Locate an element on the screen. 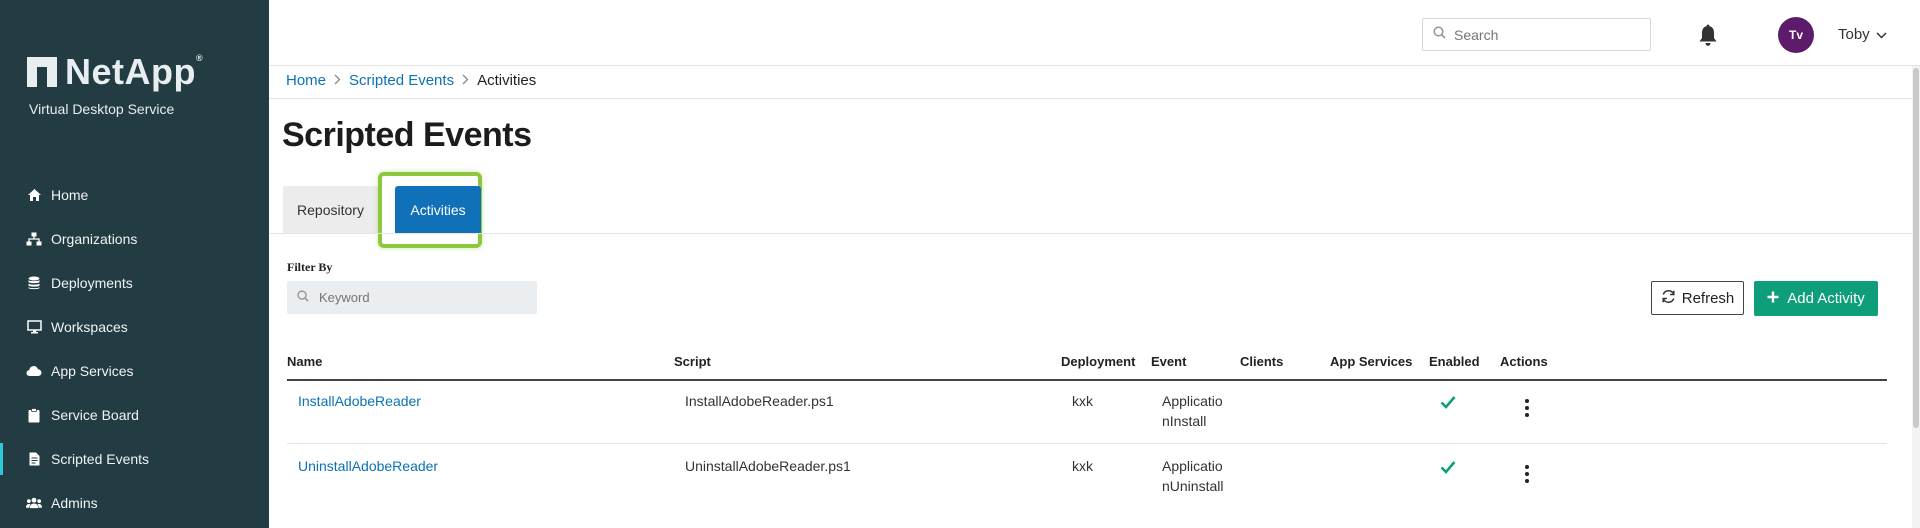 The height and width of the screenshot is (528, 1920). sidebar-item-admins: Admins is located at coordinates (134, 503).